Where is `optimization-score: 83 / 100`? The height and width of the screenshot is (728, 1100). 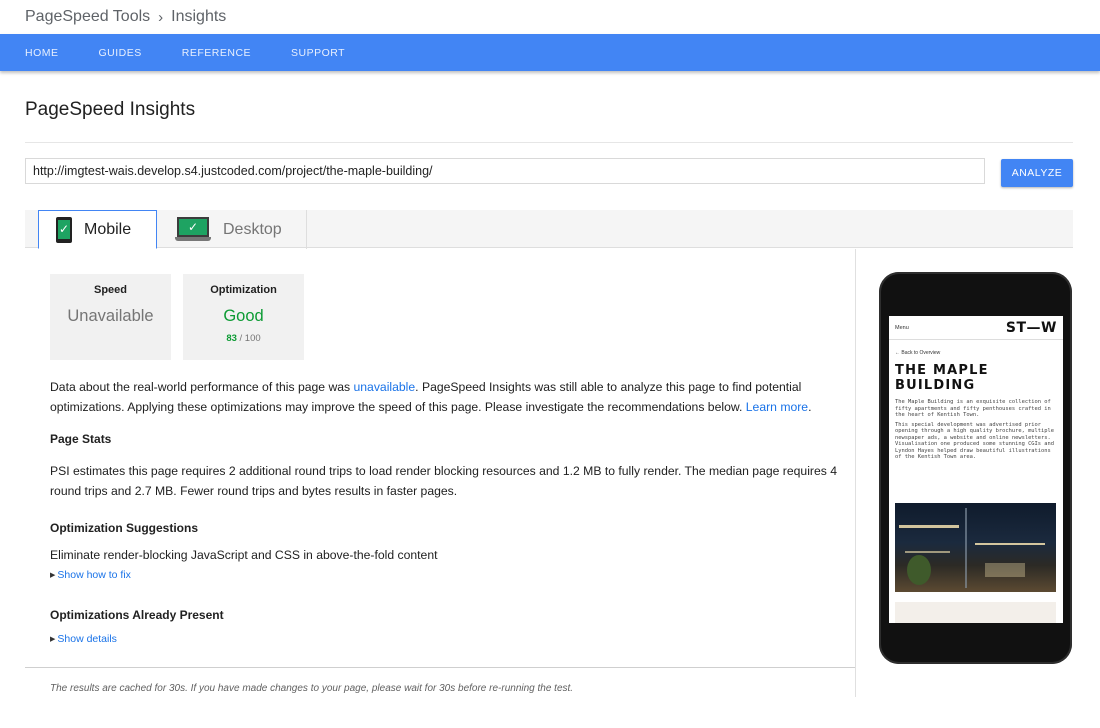 optimization-score: 83 / 100 is located at coordinates (243, 338).